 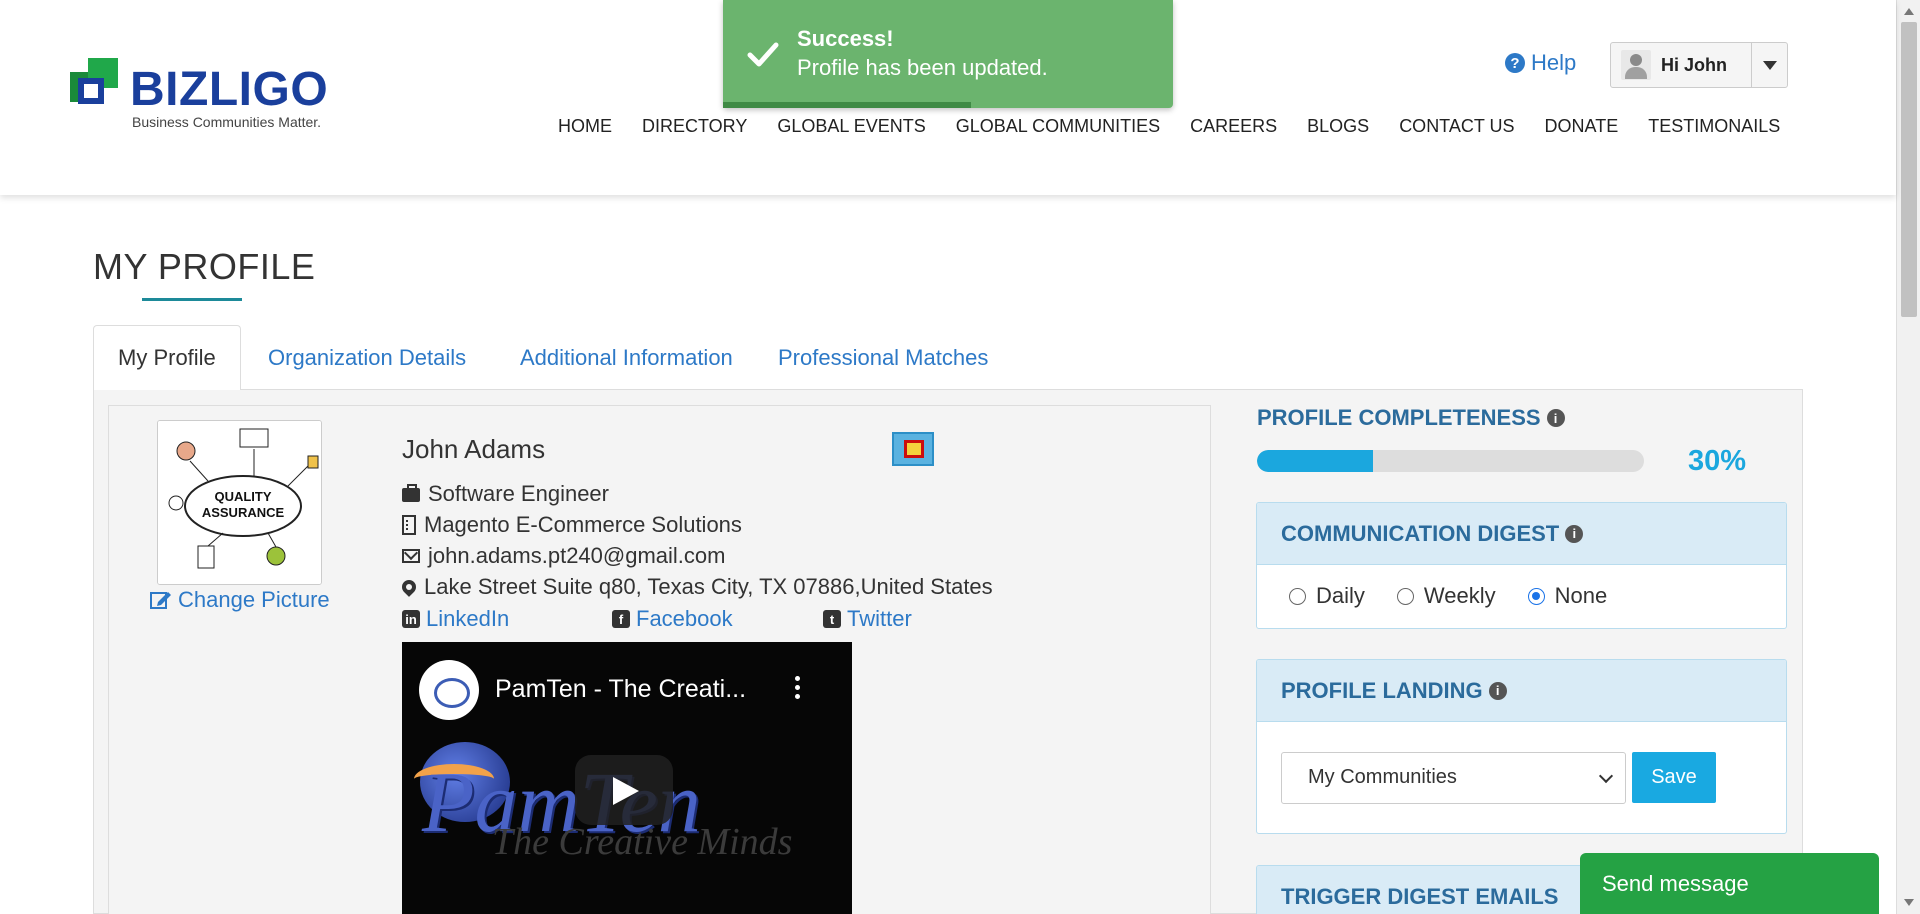 I want to click on facebook-link: f Facebook, so click(x=672, y=619).